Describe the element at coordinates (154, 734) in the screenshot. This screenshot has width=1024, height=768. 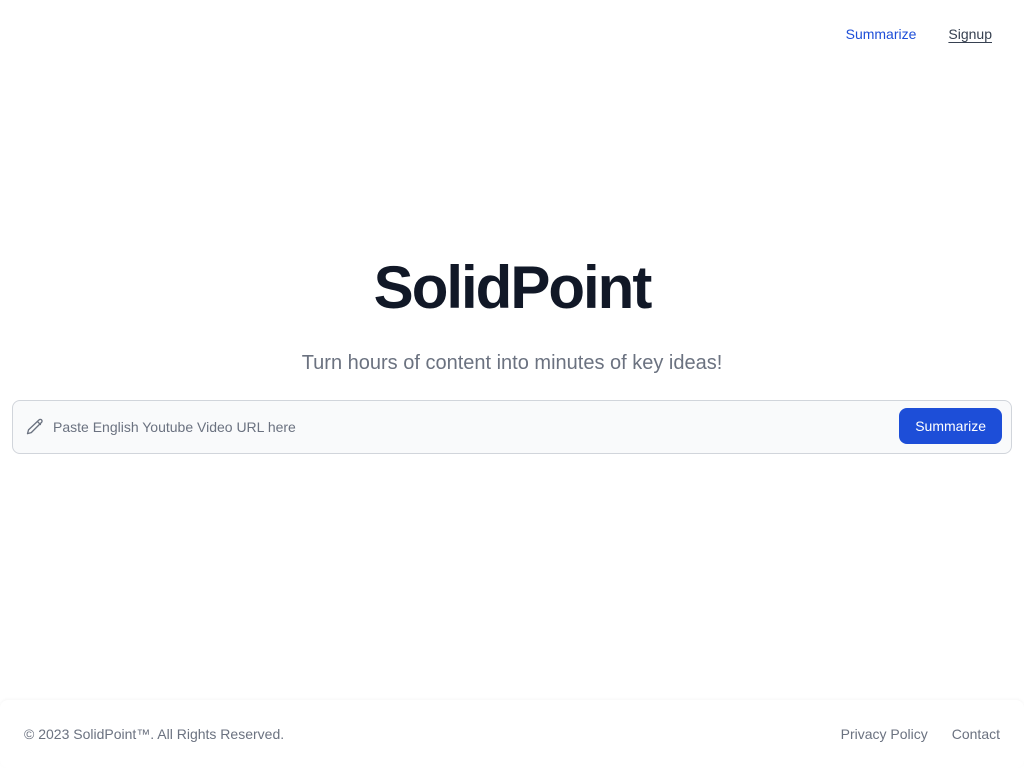
I see `footer-copyright: © 2023 SolidPoint™. All Rights Reserved.` at that location.